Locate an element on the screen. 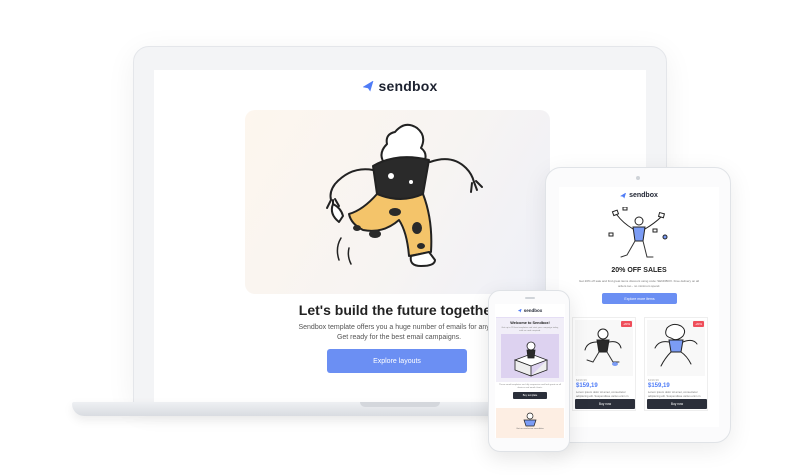 This screenshot has height=475, width=800. sale-headline: 20% OFF SALES is located at coordinates (639, 270).